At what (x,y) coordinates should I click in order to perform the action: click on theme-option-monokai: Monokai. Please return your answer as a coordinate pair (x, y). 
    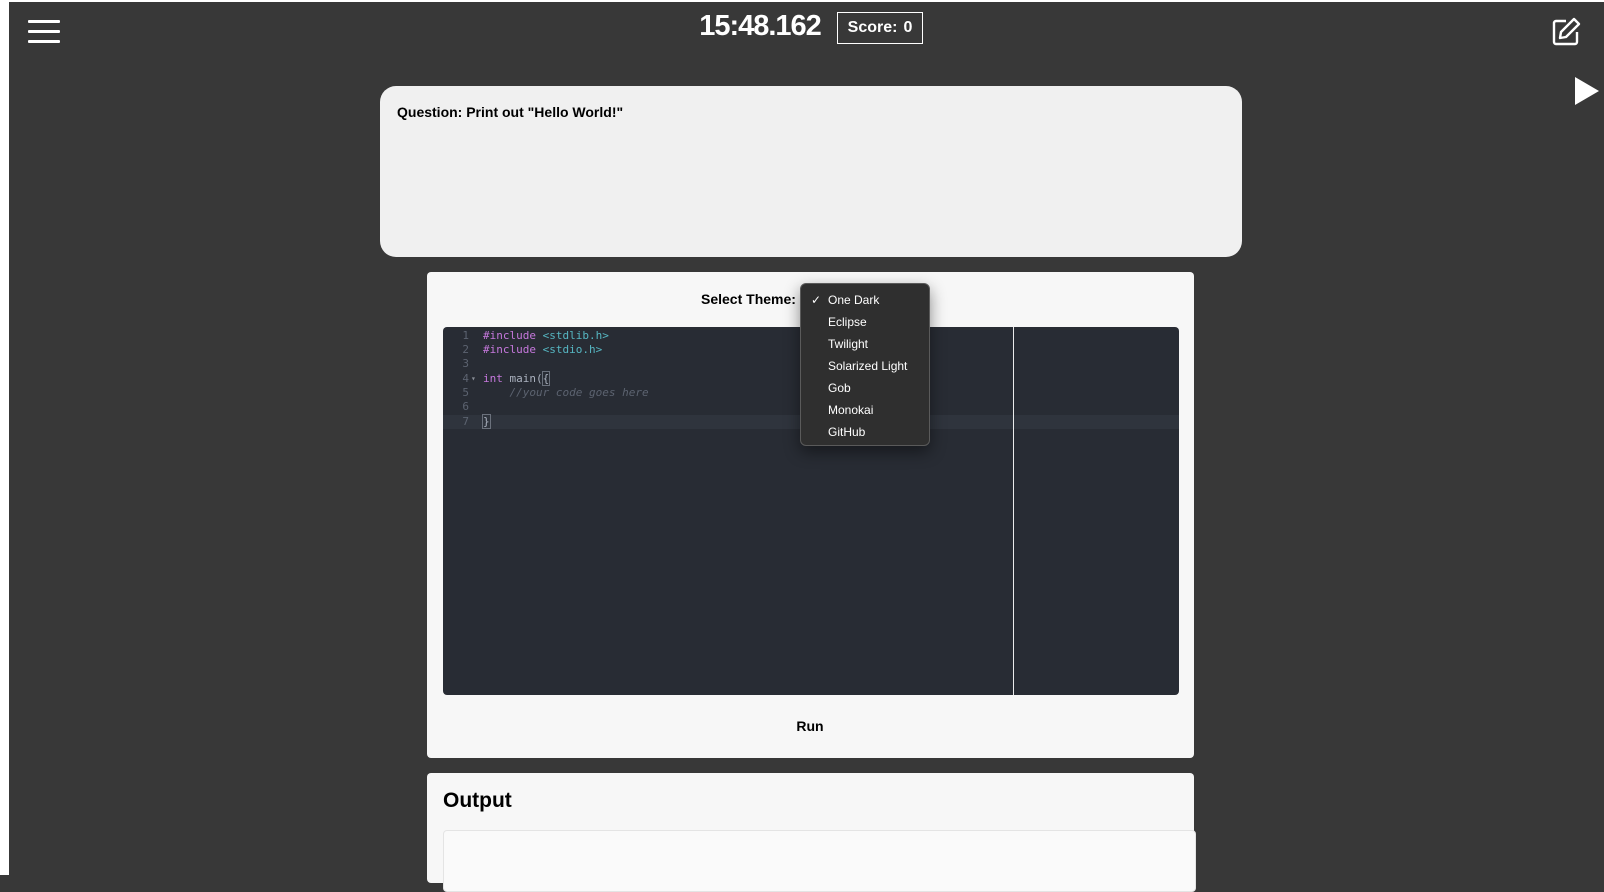
    Looking at the image, I should click on (865, 410).